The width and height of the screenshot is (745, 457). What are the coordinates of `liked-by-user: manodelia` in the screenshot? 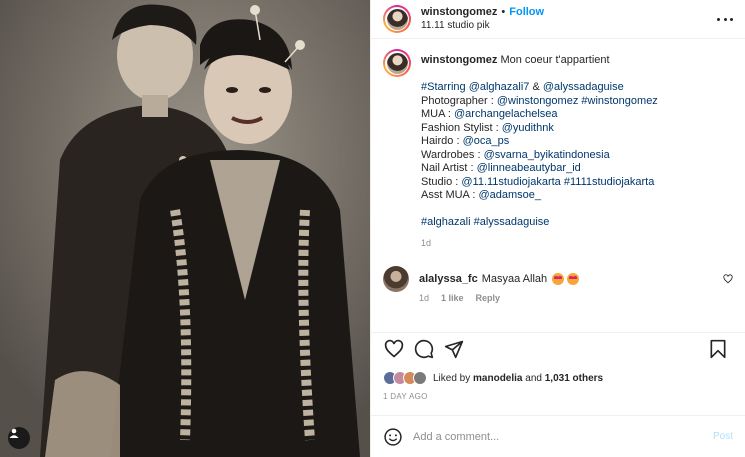 It's located at (497, 378).